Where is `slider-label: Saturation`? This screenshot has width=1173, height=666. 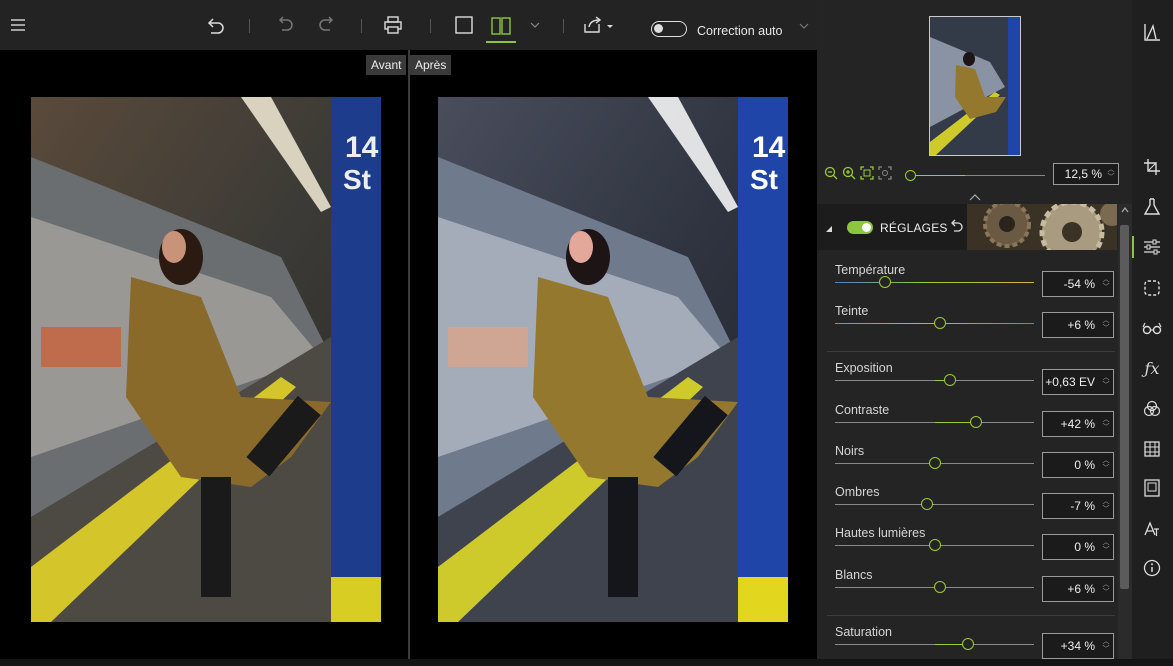 slider-label: Saturation is located at coordinates (863, 632).